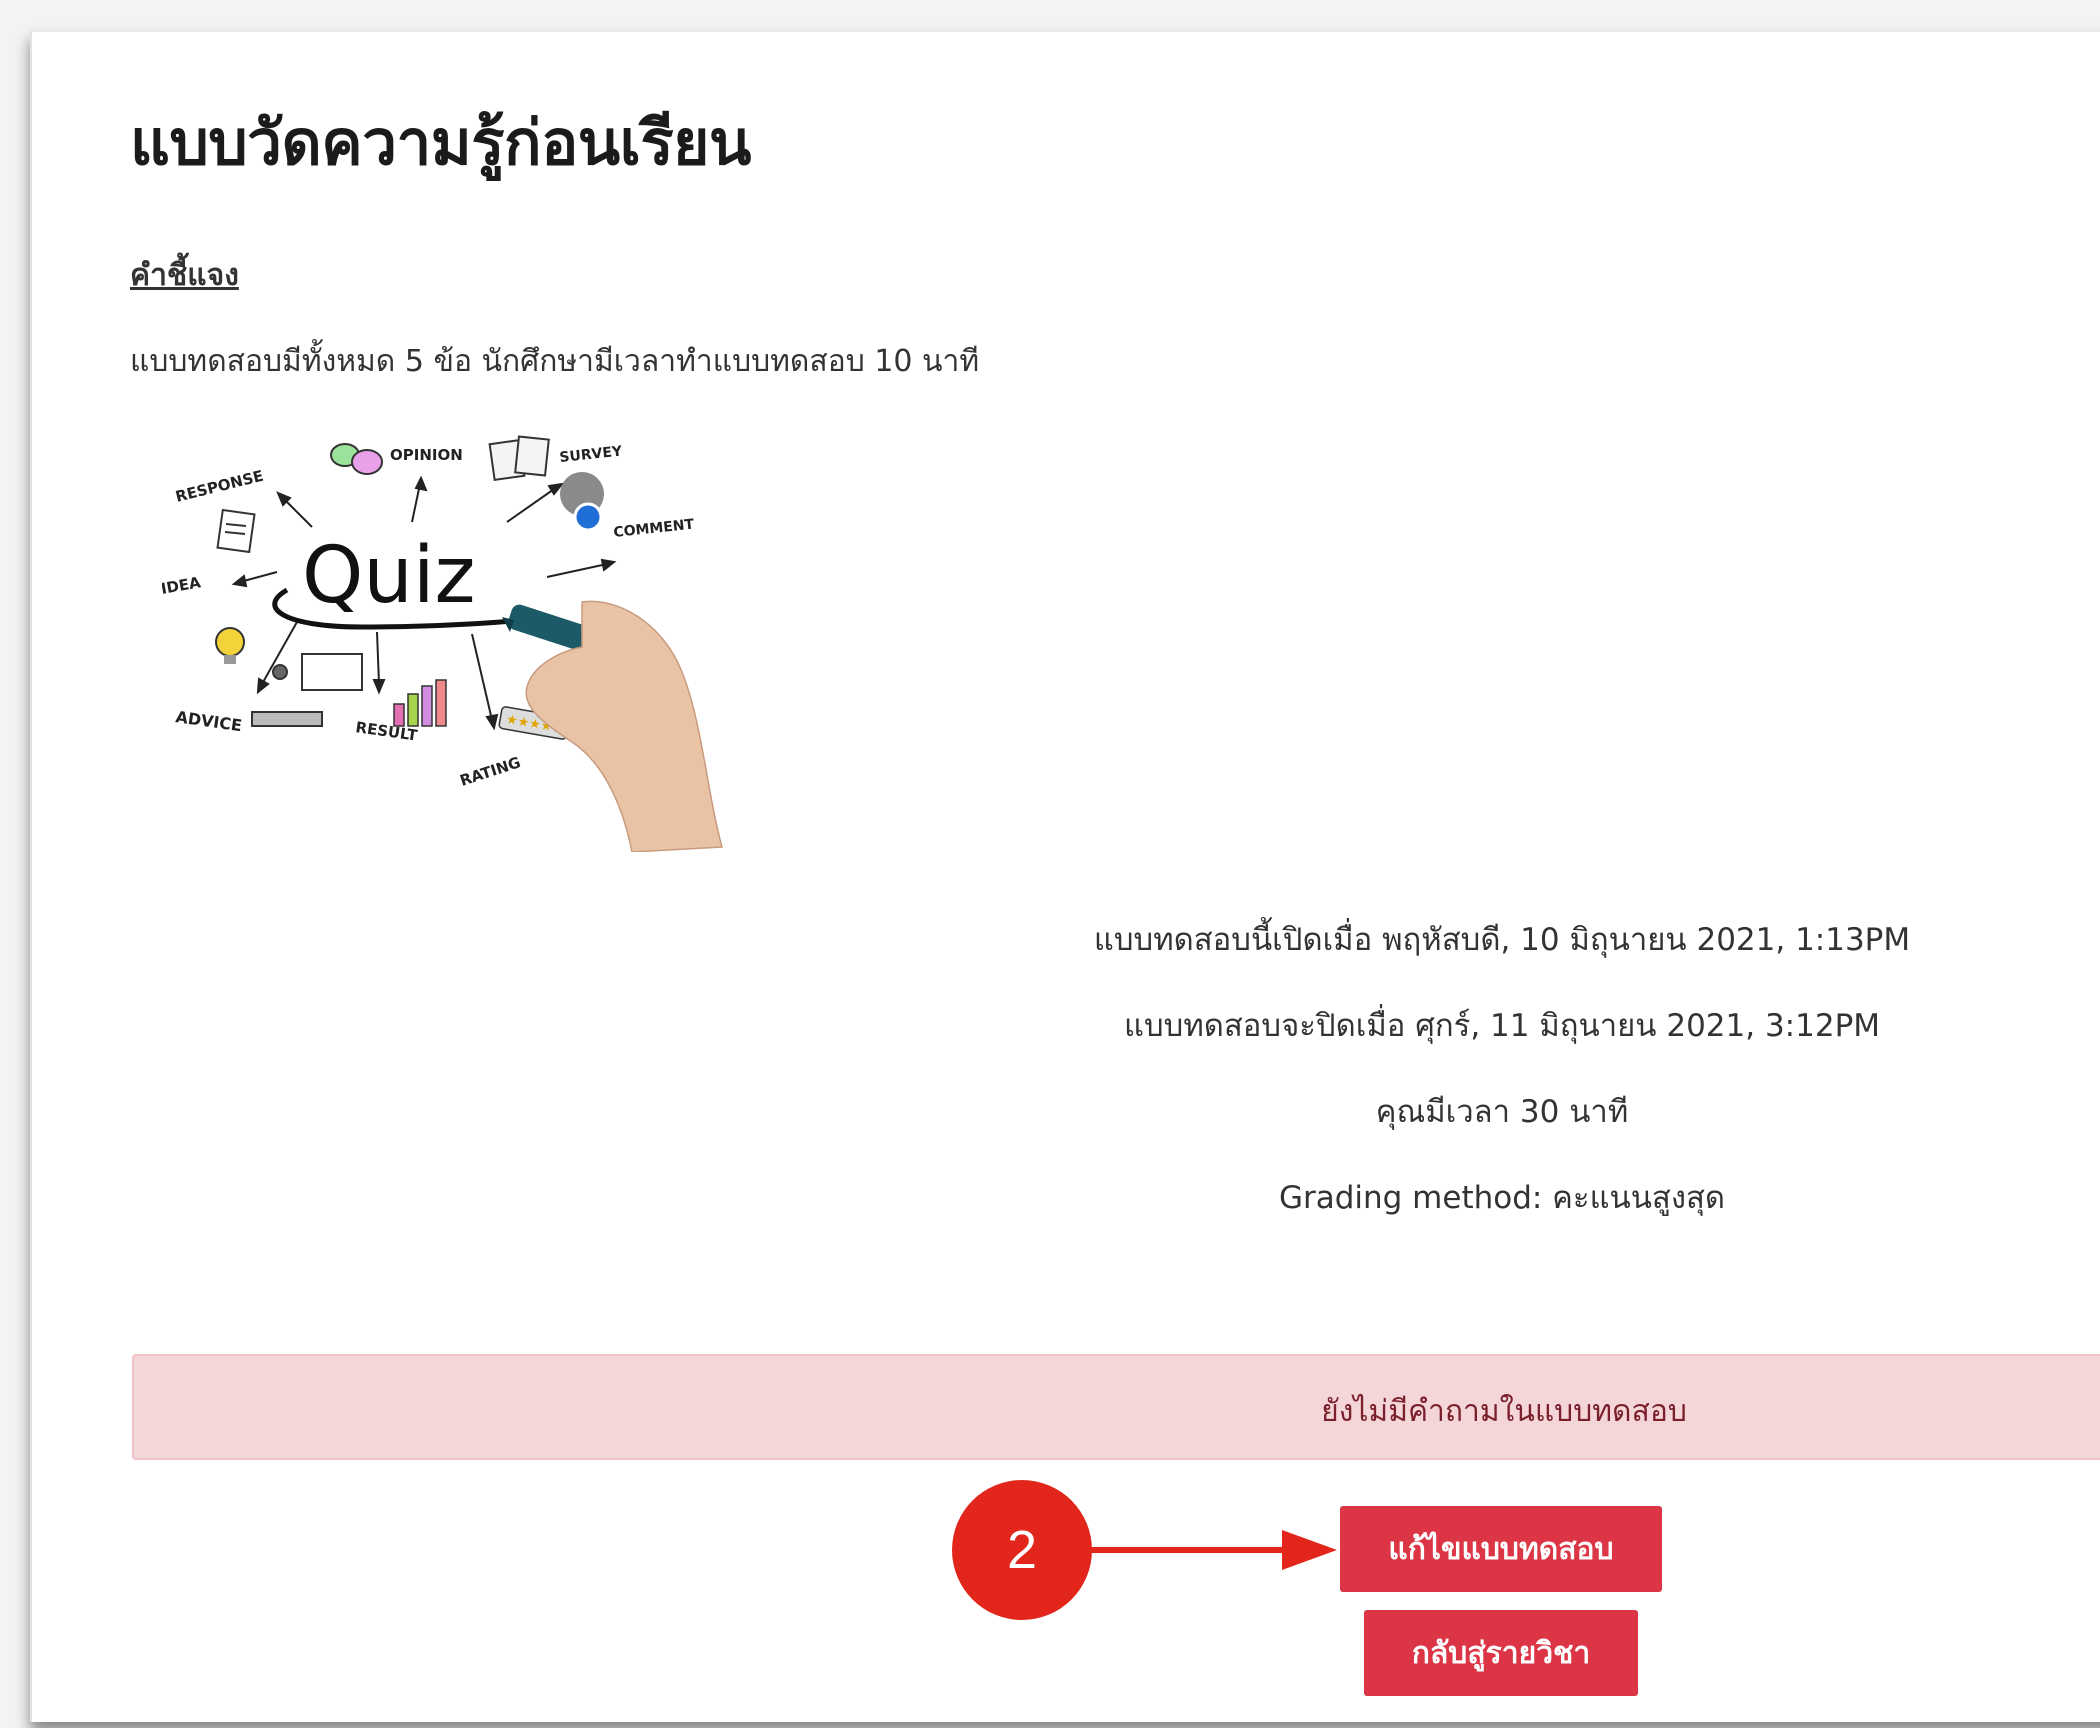 The width and height of the screenshot is (2100, 1728). Describe the element at coordinates (420, 703) in the screenshot. I see `bar-chart-icon` at that location.